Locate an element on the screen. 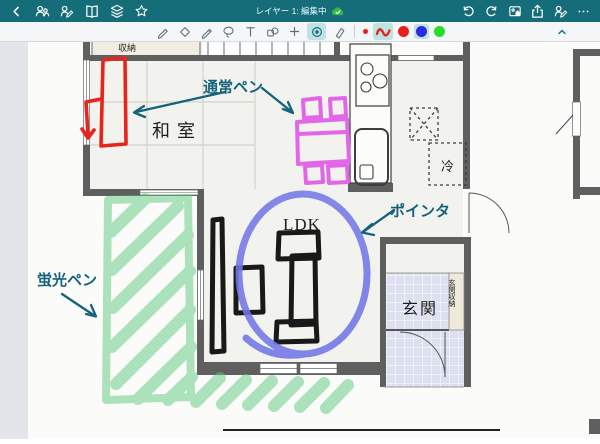 The image size is (600, 444). drawing-toolbar is located at coordinates (300, 32).